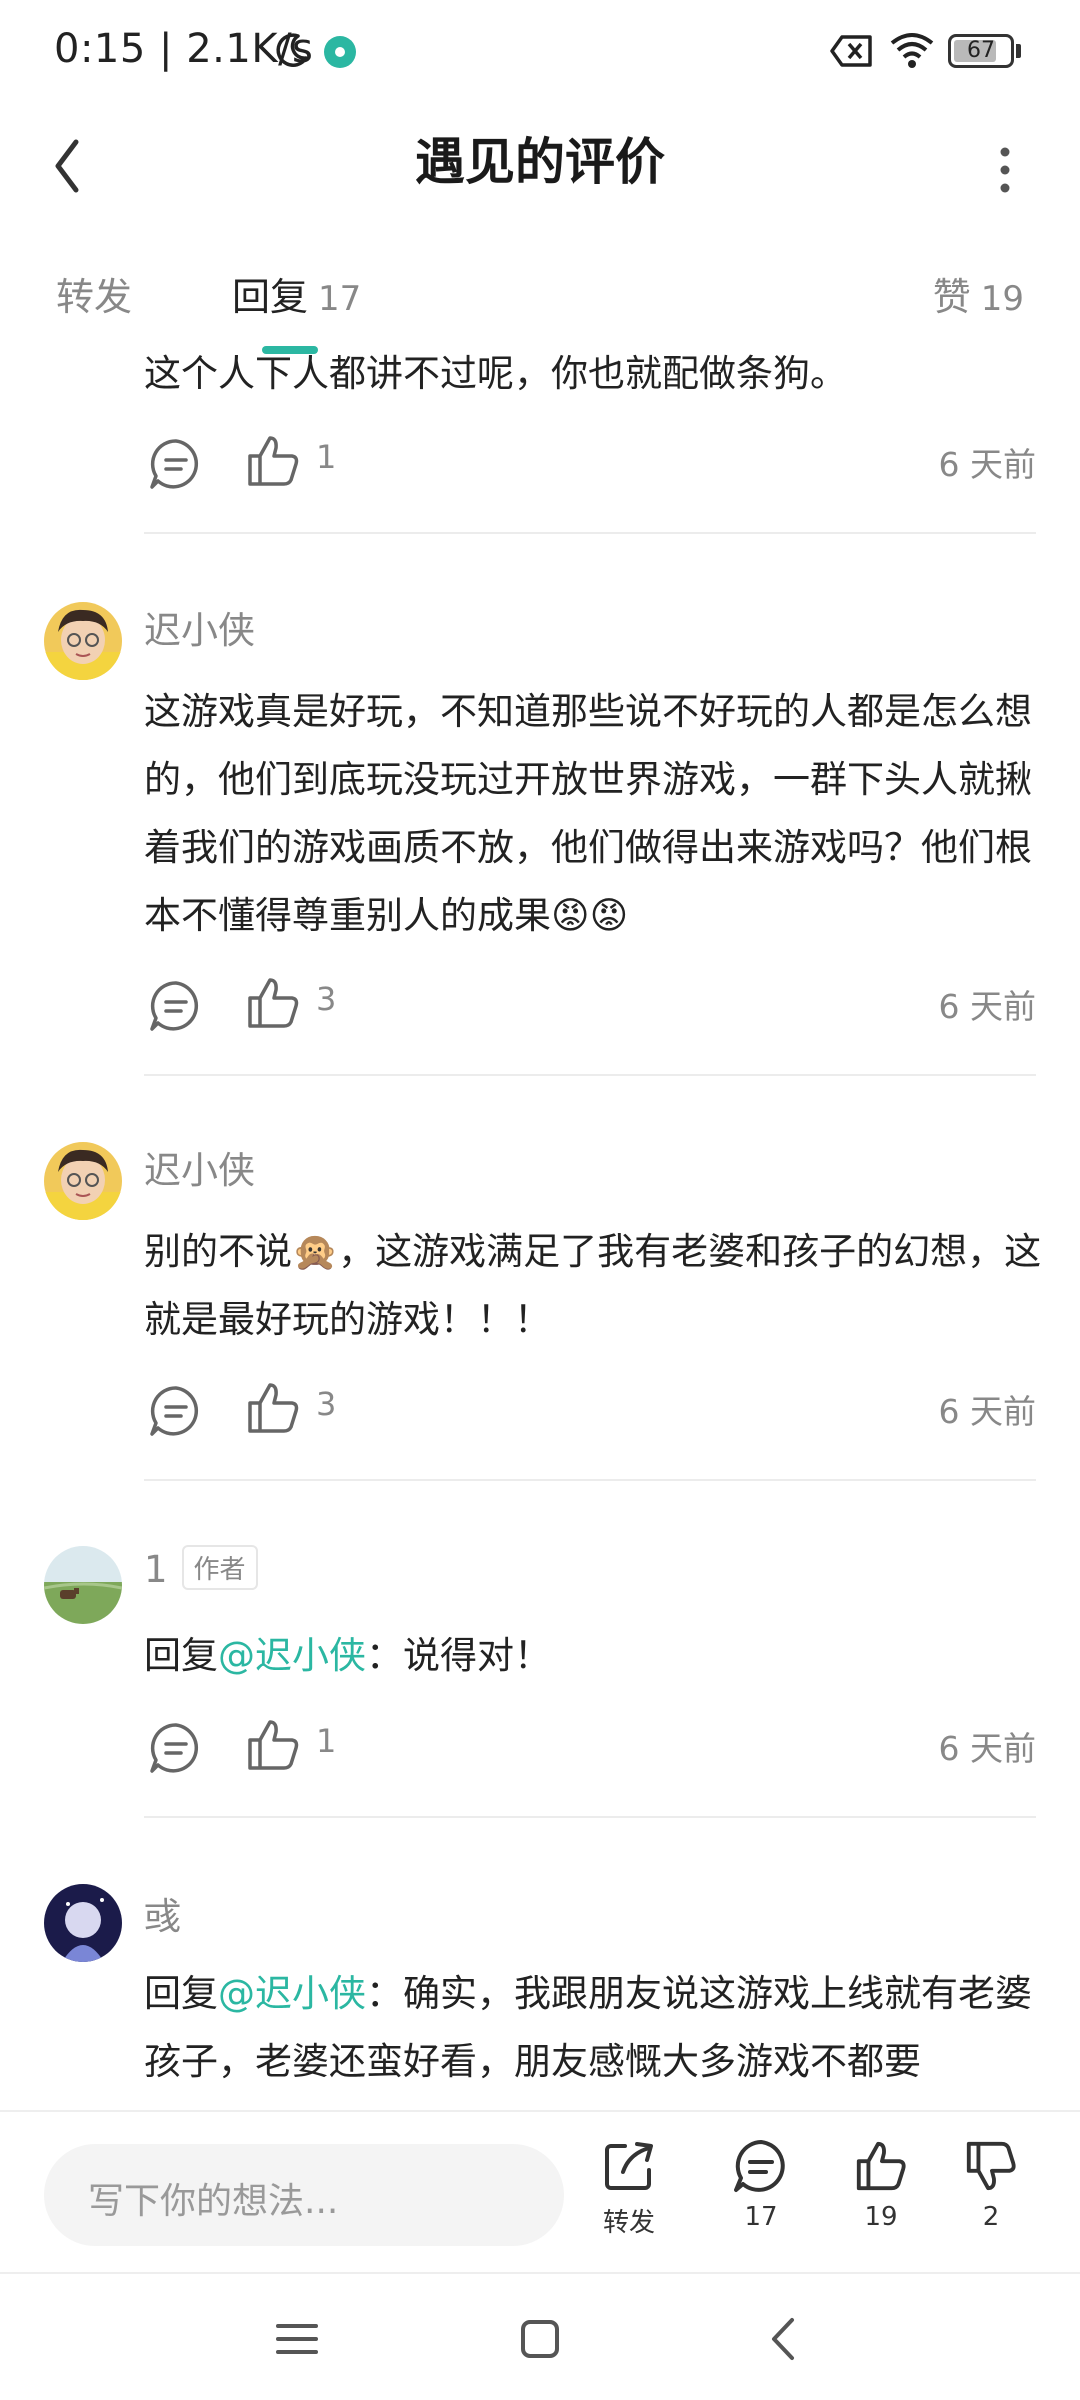 The height and width of the screenshot is (2400, 1080). Describe the element at coordinates (292, 50) in the screenshot. I see `moon-icon` at that location.